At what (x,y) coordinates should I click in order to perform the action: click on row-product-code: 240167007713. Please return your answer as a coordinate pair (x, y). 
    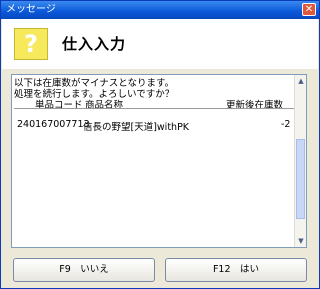
    Looking at the image, I should click on (53, 124).